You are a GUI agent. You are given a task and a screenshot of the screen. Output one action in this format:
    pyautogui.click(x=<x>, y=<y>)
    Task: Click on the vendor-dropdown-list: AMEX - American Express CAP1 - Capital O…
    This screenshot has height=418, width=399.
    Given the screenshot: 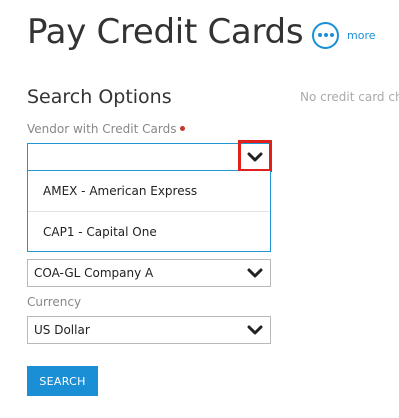 What is the action you would take?
    pyautogui.click(x=149, y=211)
    